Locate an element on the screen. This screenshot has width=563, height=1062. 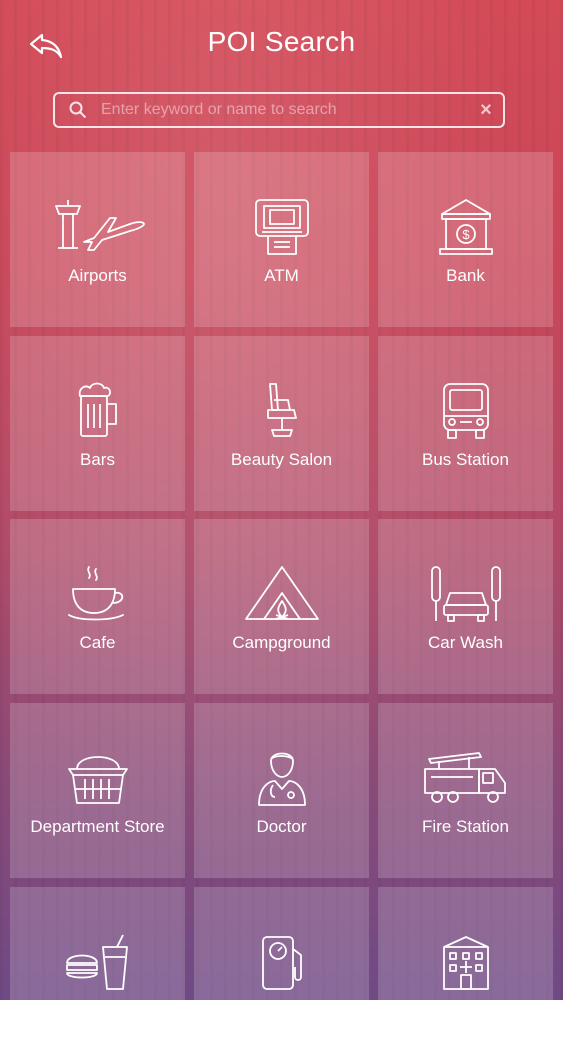
category-beauty-salon: Beauty Salon is located at coordinates (281, 423).